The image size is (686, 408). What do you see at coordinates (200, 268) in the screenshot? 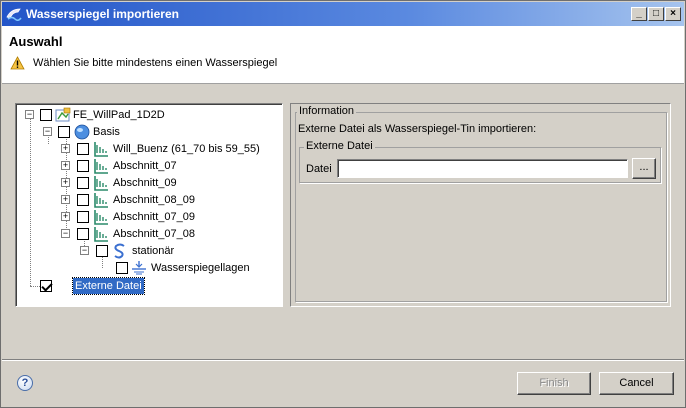
I see `tree-item-label: Wasserspiegellagen` at bounding box center [200, 268].